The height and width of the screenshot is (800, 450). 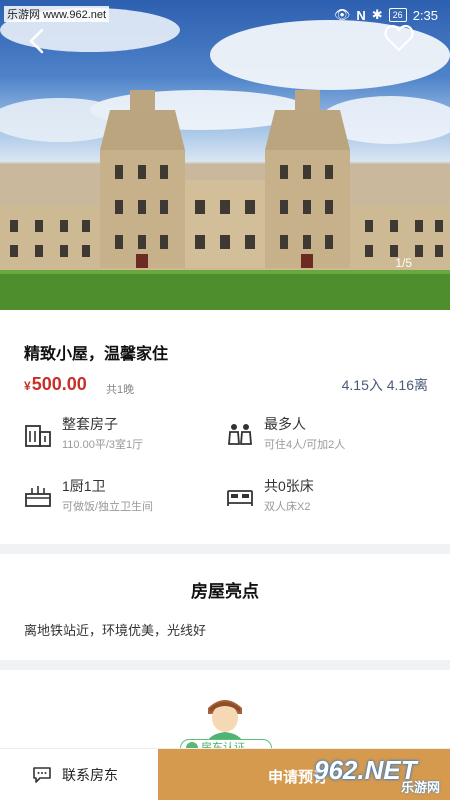 I want to click on highlights-text: 离地铁站近，环境优美，光线好, so click(x=115, y=630).